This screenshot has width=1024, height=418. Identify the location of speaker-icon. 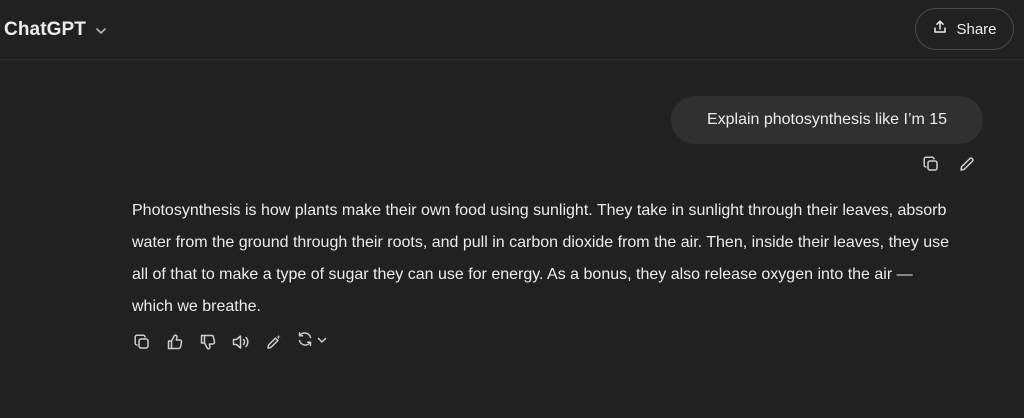
(241, 342).